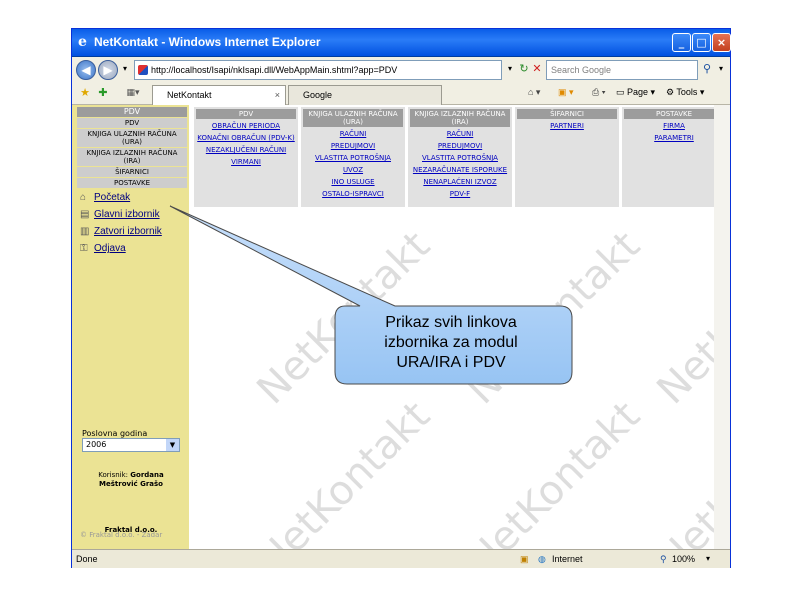 This screenshot has height=600, width=800. Describe the element at coordinates (451, 322) in the screenshot. I see `callout-line: Prikaz svih linkova` at that location.